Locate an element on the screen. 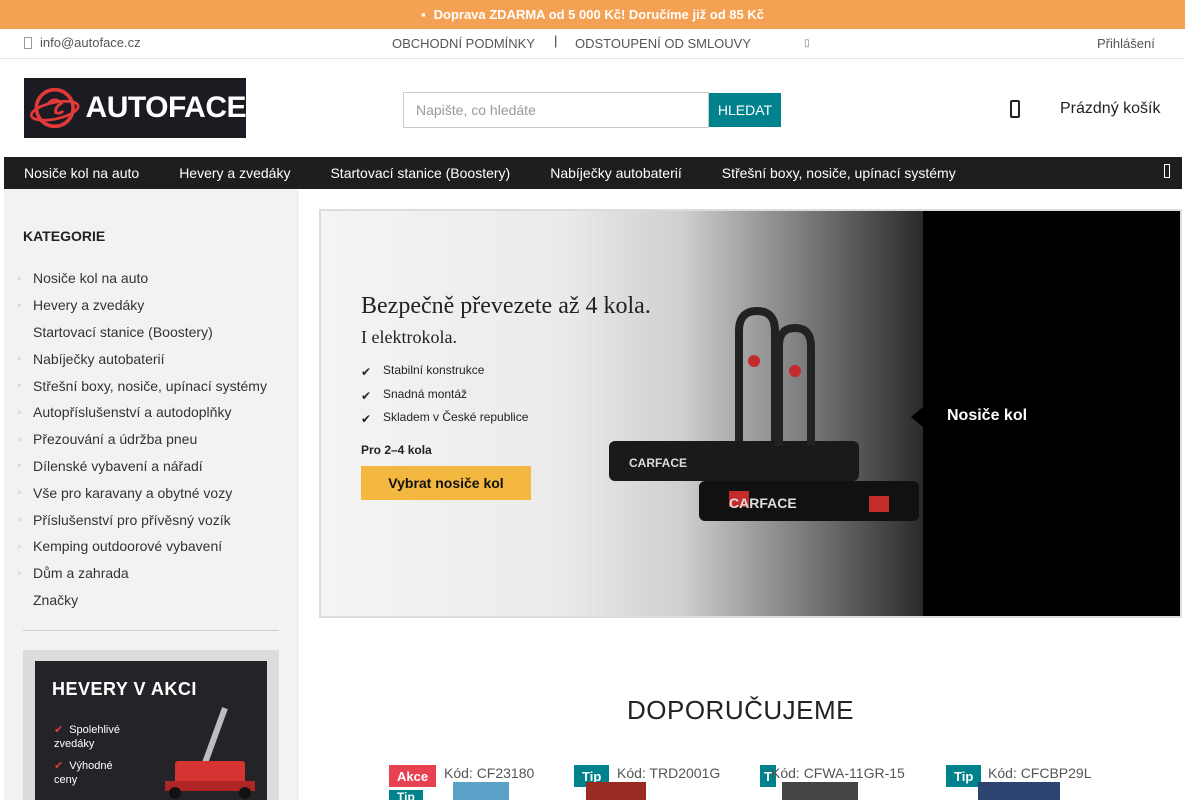 Image resolution: width=1200 pixels, height=800 pixels. cart-link: Prázdný košík is located at coordinates (1085, 109).